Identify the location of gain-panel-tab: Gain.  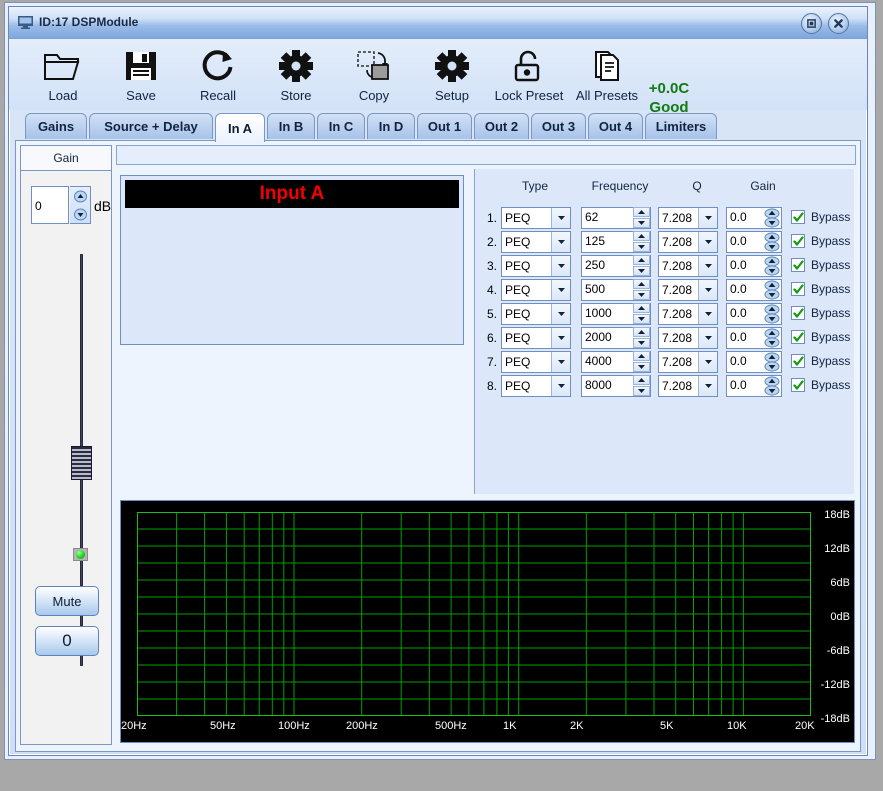
(66, 158).